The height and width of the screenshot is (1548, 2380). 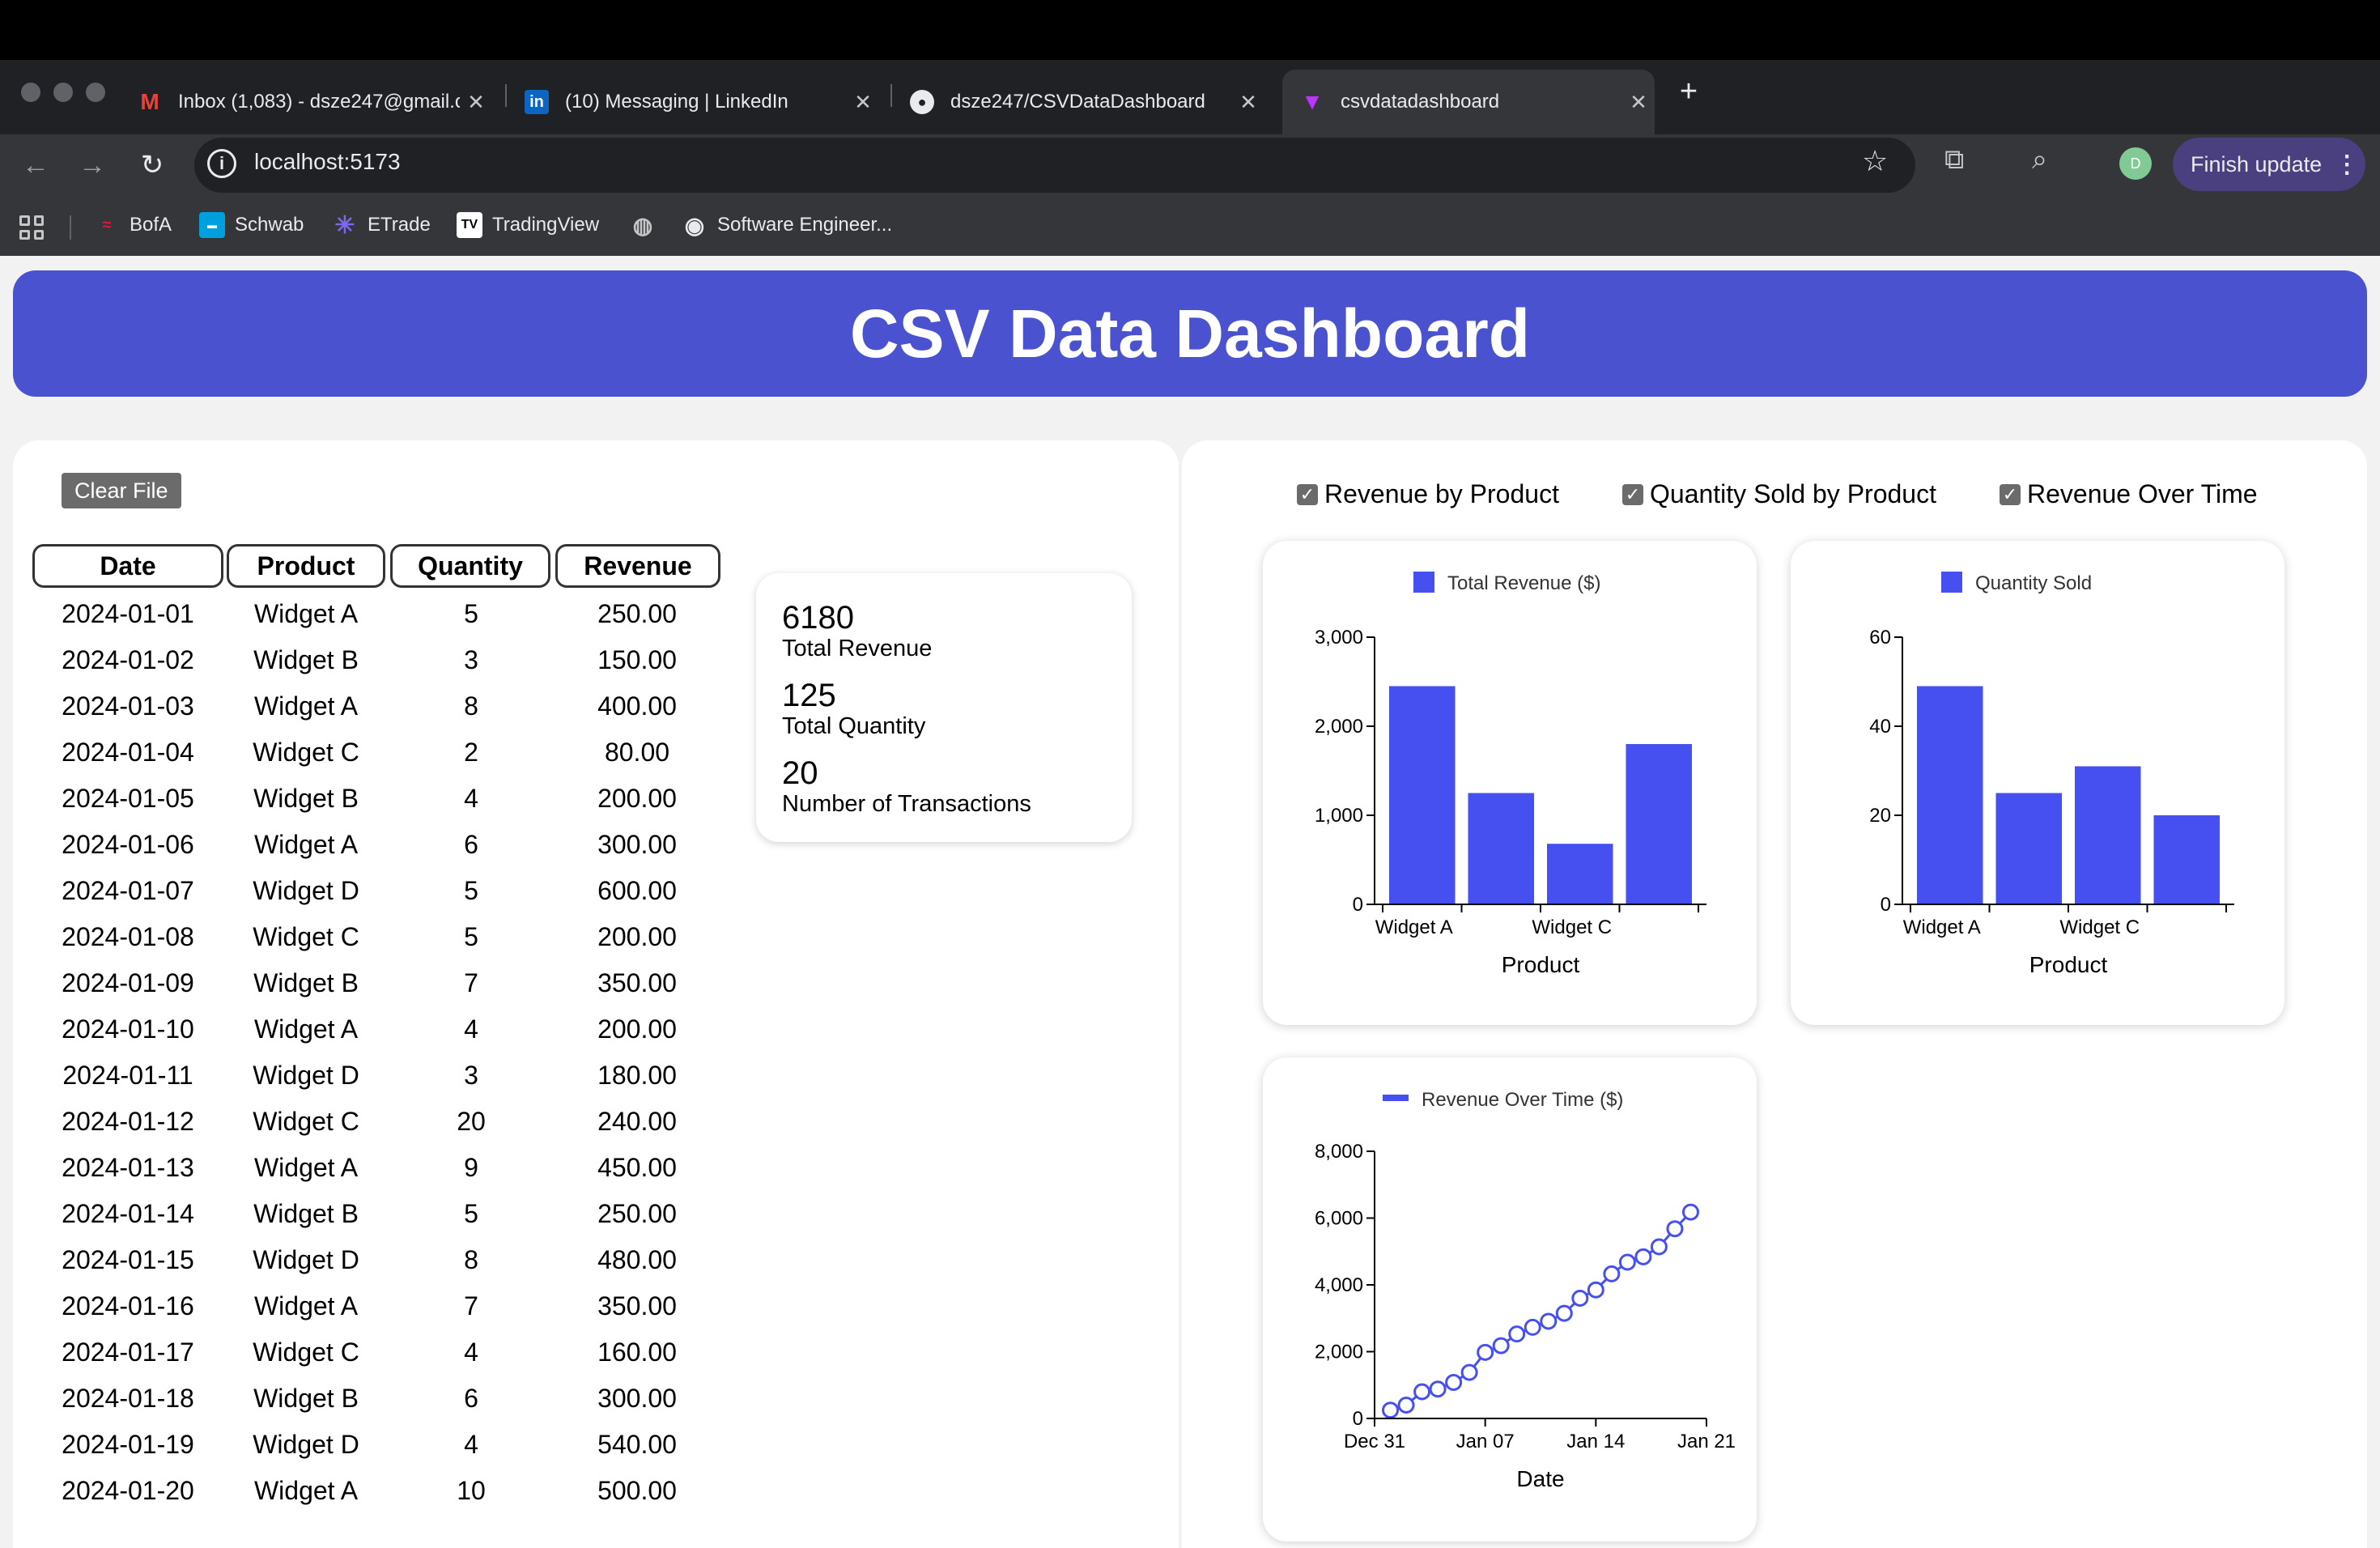 What do you see at coordinates (2347, 165) in the screenshot?
I see `more-vert-icon: ⋮` at bounding box center [2347, 165].